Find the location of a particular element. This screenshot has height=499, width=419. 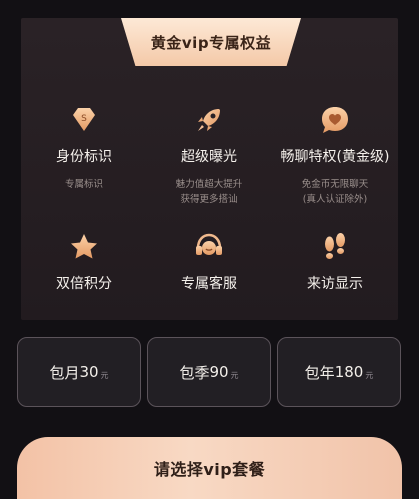

benefit-name: 双倍积分 is located at coordinates (84, 284).